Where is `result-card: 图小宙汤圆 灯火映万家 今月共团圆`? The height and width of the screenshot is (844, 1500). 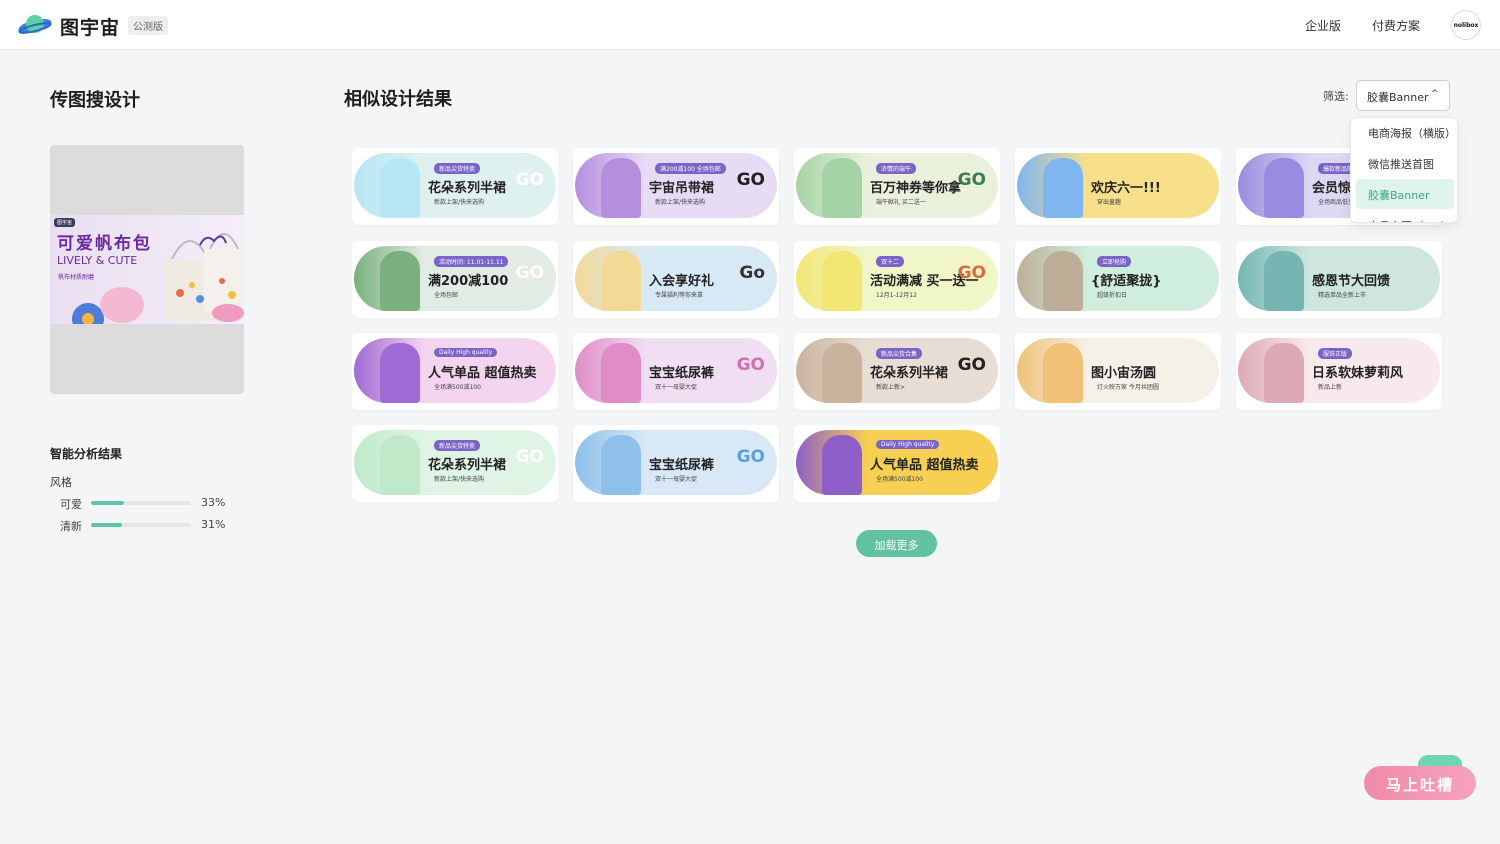
result-card: 图小宙汤圆 灯火映万家 今月共团圆 is located at coordinates (1118, 371).